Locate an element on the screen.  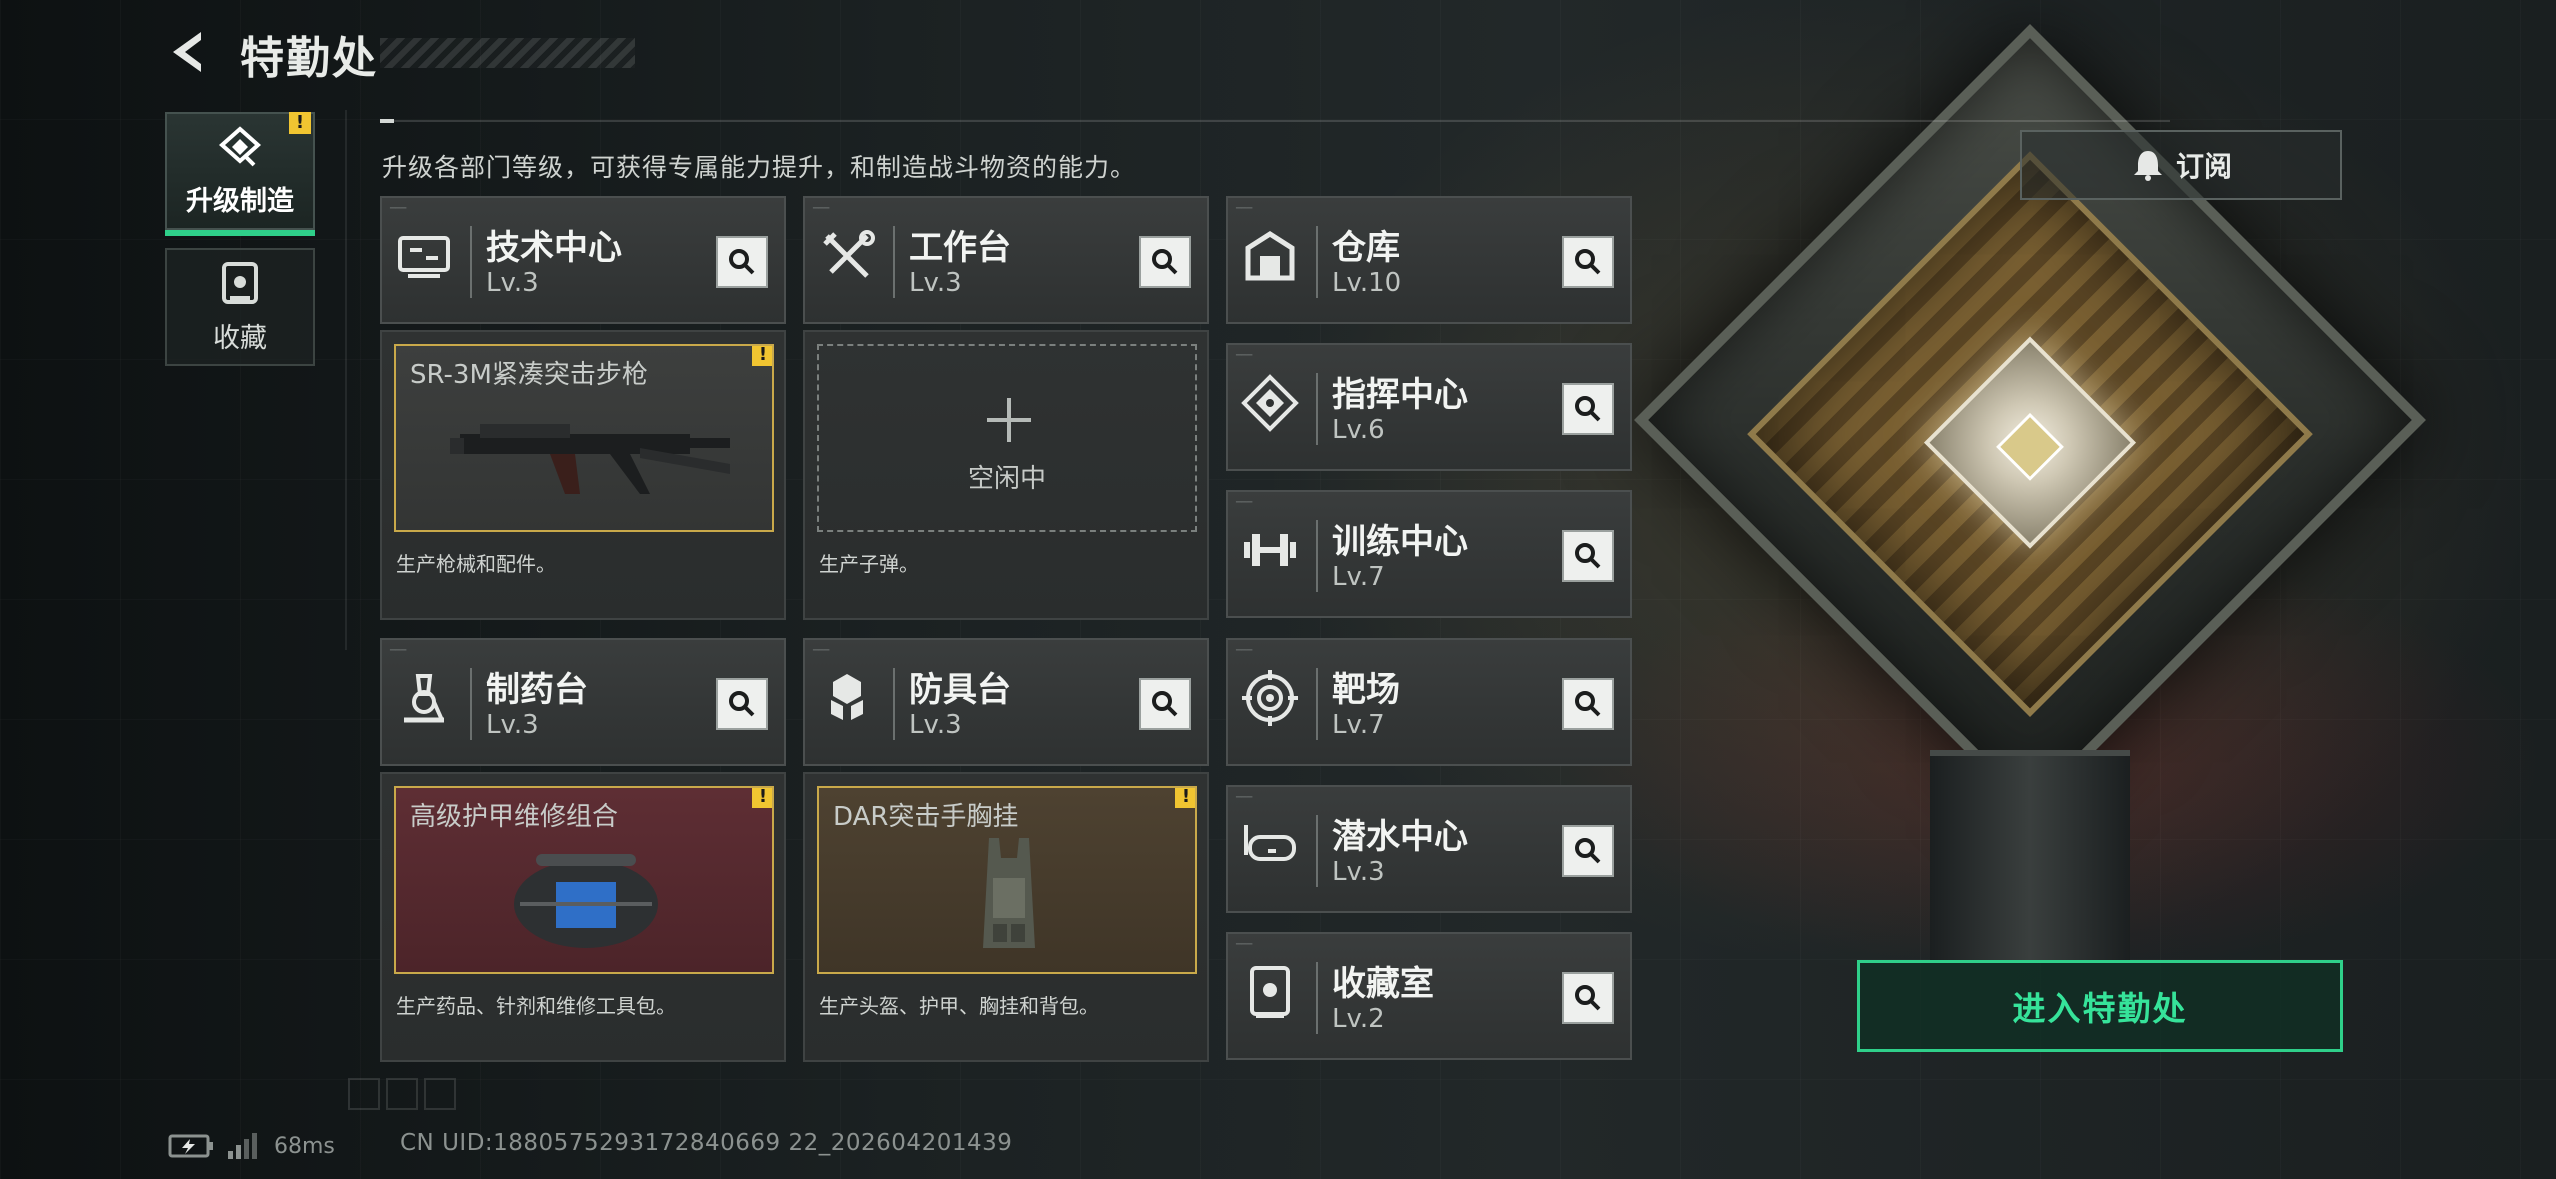
battery-charging-icon is located at coordinates (190, 1146).